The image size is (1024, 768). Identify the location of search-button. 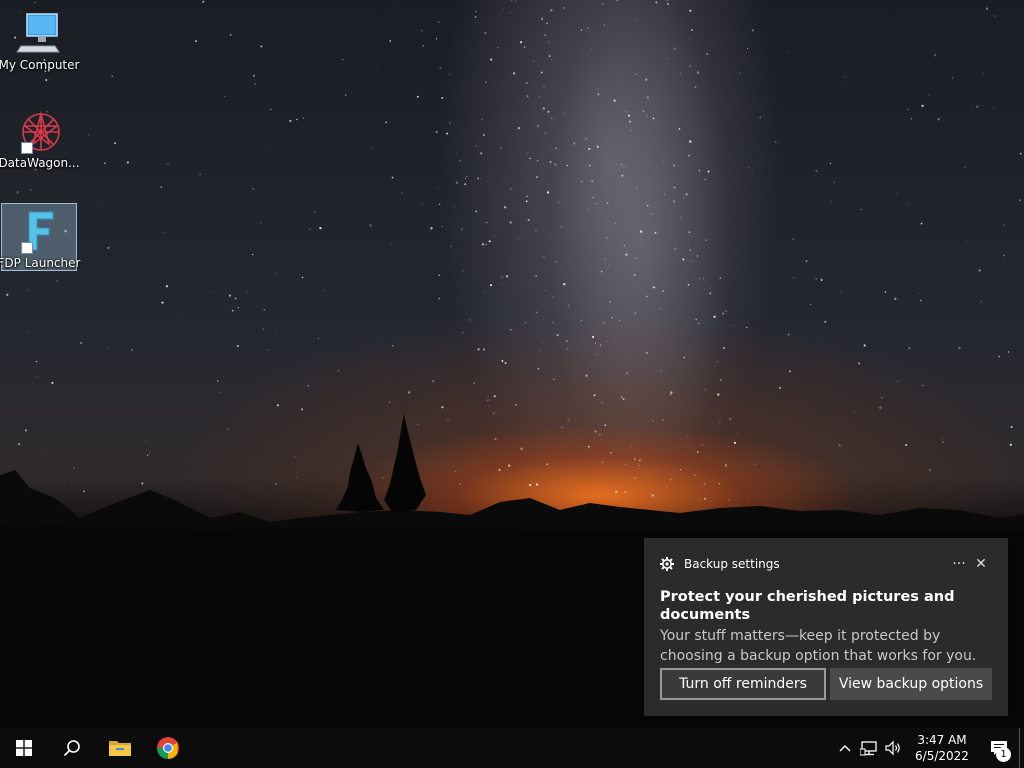
(72, 748).